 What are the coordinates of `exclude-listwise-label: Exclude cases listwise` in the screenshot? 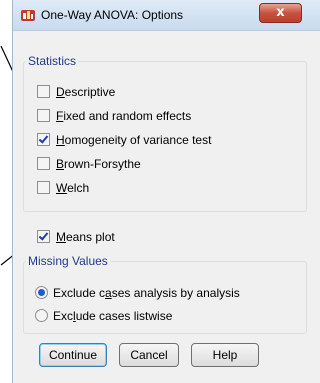 It's located at (112, 316).